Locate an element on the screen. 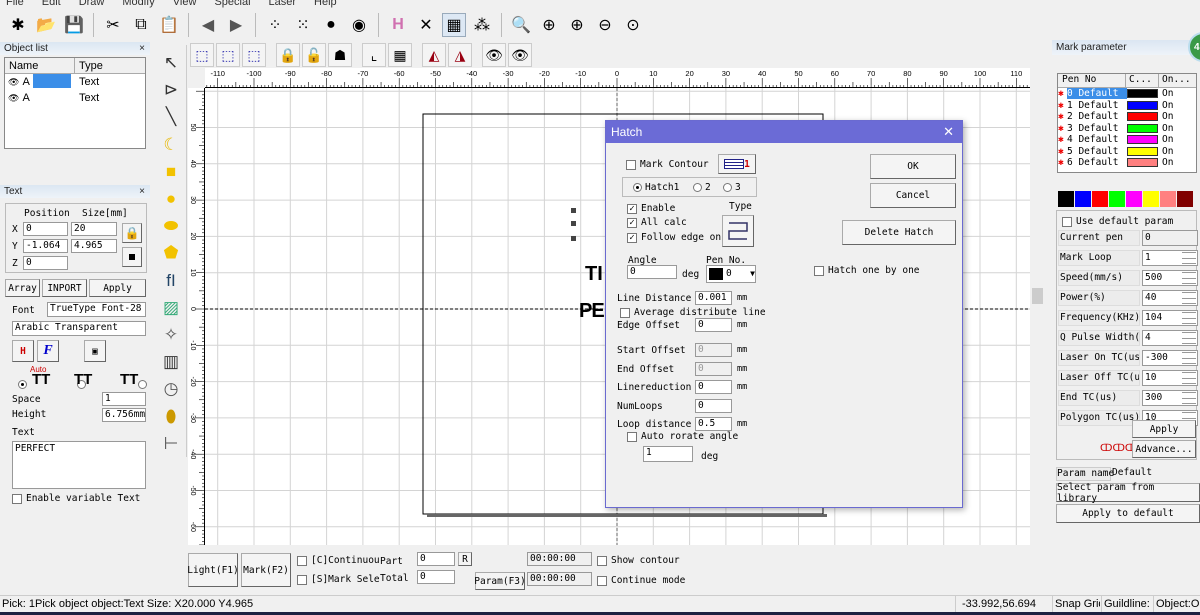 Image resolution: width=1200 pixels, height=615 pixels. menu-edit: Edit is located at coordinates (51, 4).